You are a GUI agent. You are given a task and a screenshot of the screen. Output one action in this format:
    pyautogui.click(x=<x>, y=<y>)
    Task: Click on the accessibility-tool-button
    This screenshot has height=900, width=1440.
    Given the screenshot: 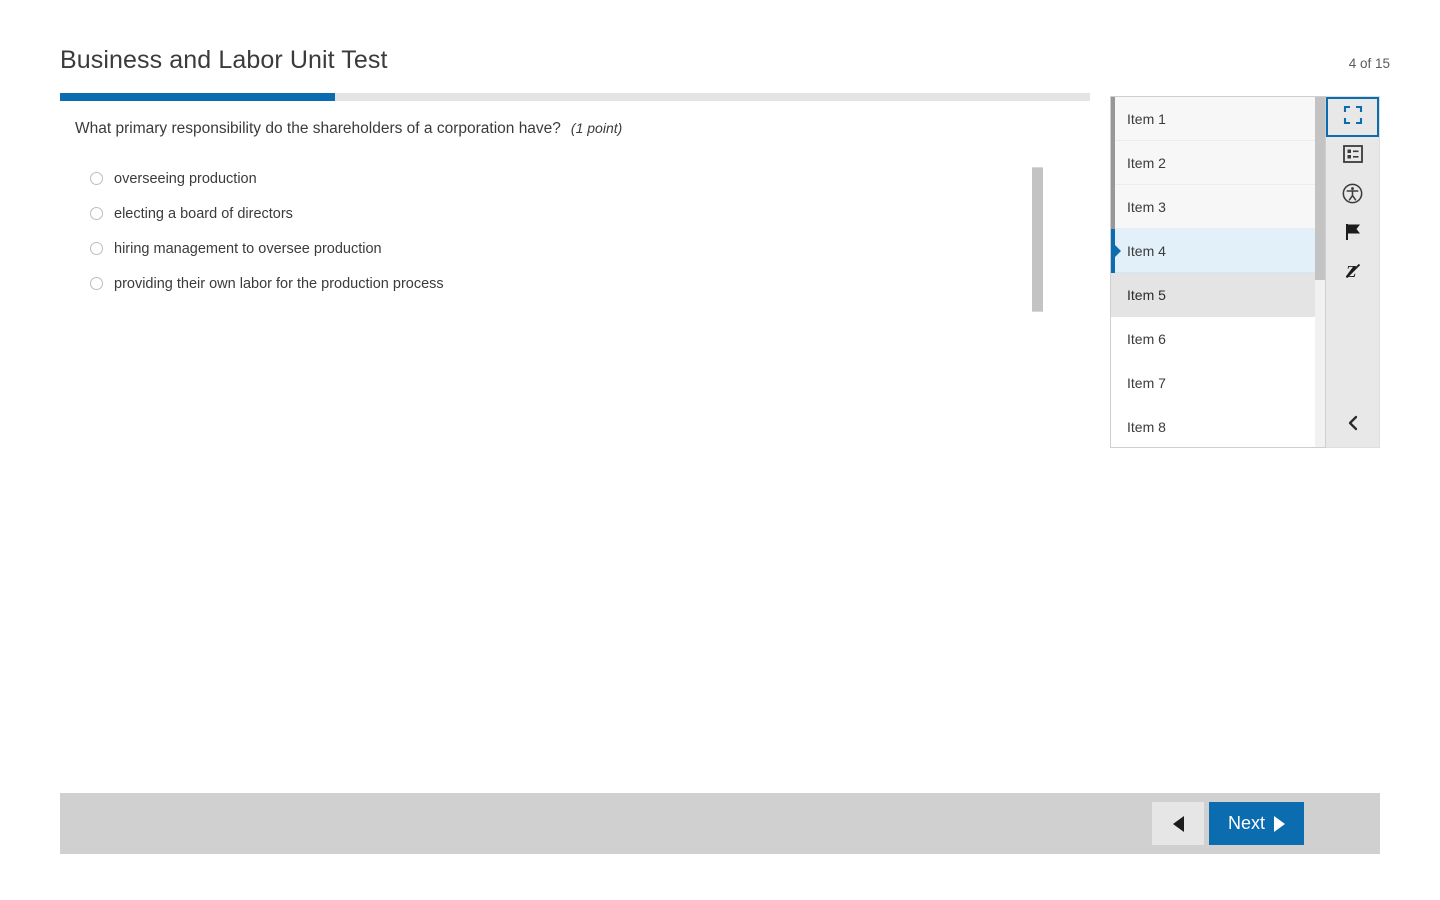 What is the action you would take?
    pyautogui.click(x=1352, y=195)
    